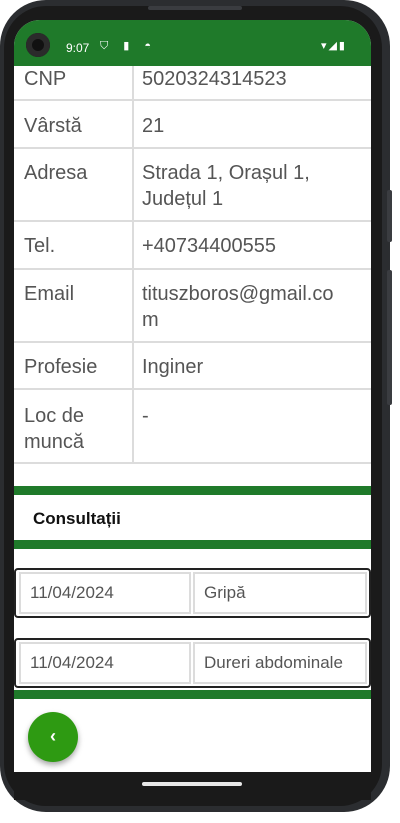  What do you see at coordinates (54, 429) in the screenshot?
I see `info-label: Loc de muncă` at bounding box center [54, 429].